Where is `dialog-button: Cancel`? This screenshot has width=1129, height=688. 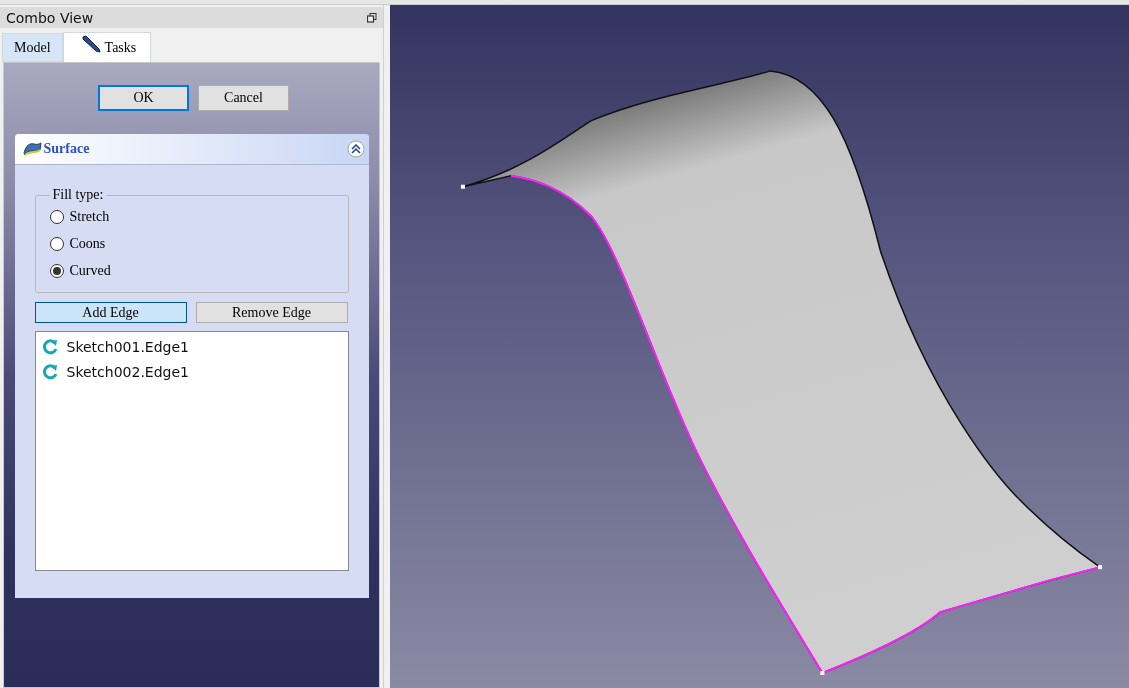
dialog-button: Cancel is located at coordinates (243, 98).